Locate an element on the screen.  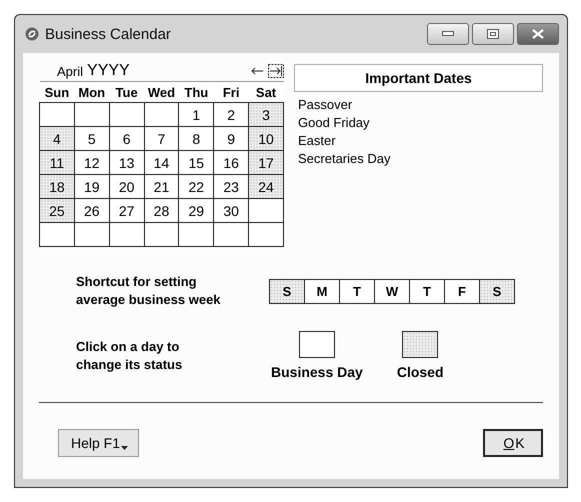
day-cell: 24 is located at coordinates (266, 186).